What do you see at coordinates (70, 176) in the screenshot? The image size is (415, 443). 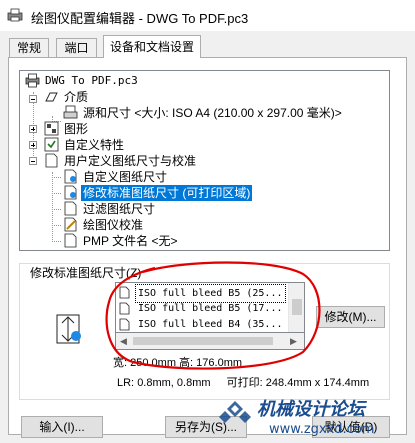 I see `custom-paper-icon` at bounding box center [70, 176].